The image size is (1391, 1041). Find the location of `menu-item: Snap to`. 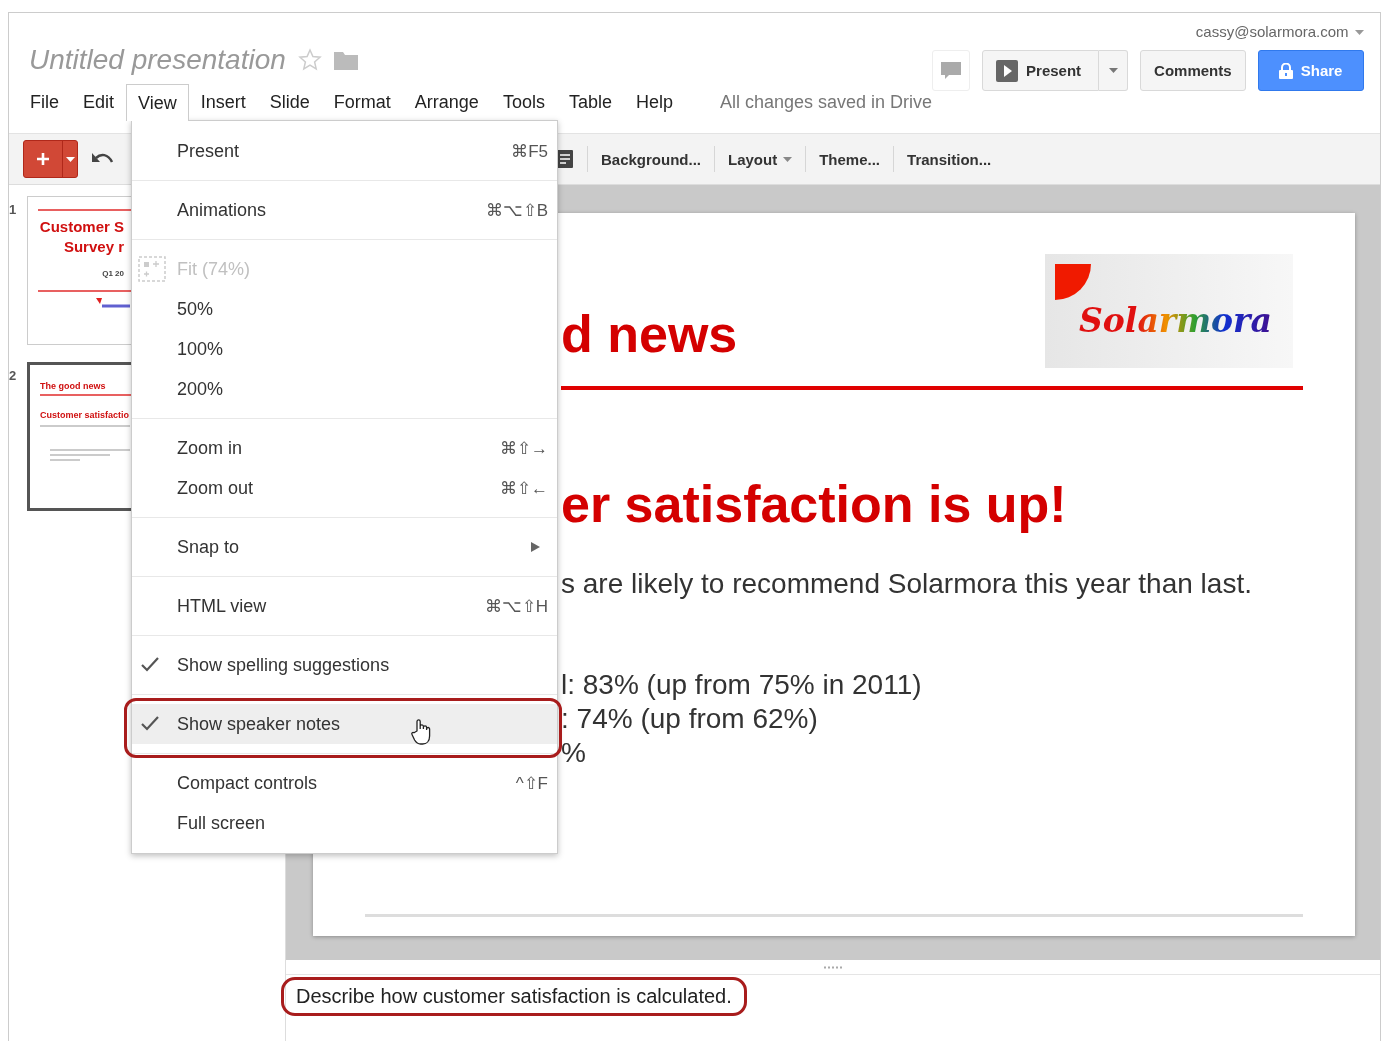

menu-item: Snap to is located at coordinates (344, 547).